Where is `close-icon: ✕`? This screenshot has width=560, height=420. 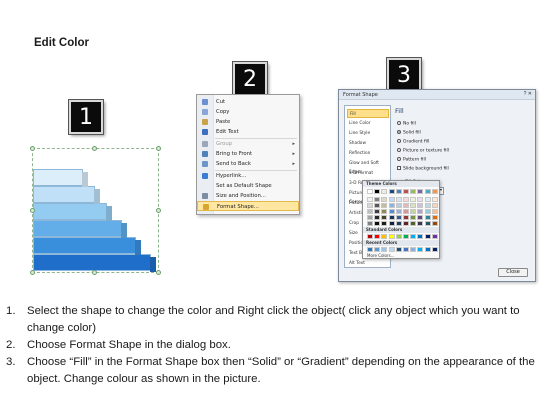
close-icon: ✕ is located at coordinates (530, 94).